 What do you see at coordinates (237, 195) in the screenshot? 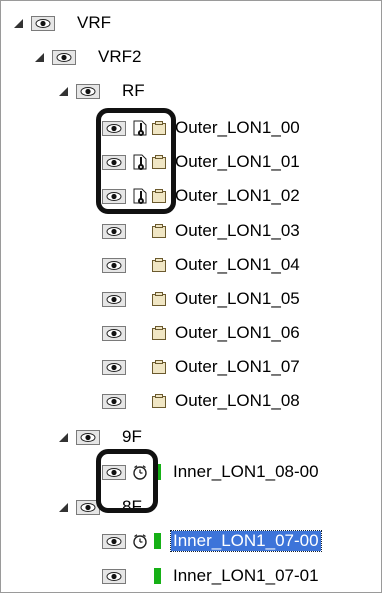
I see `node-label: Outer_LON1_02` at bounding box center [237, 195].